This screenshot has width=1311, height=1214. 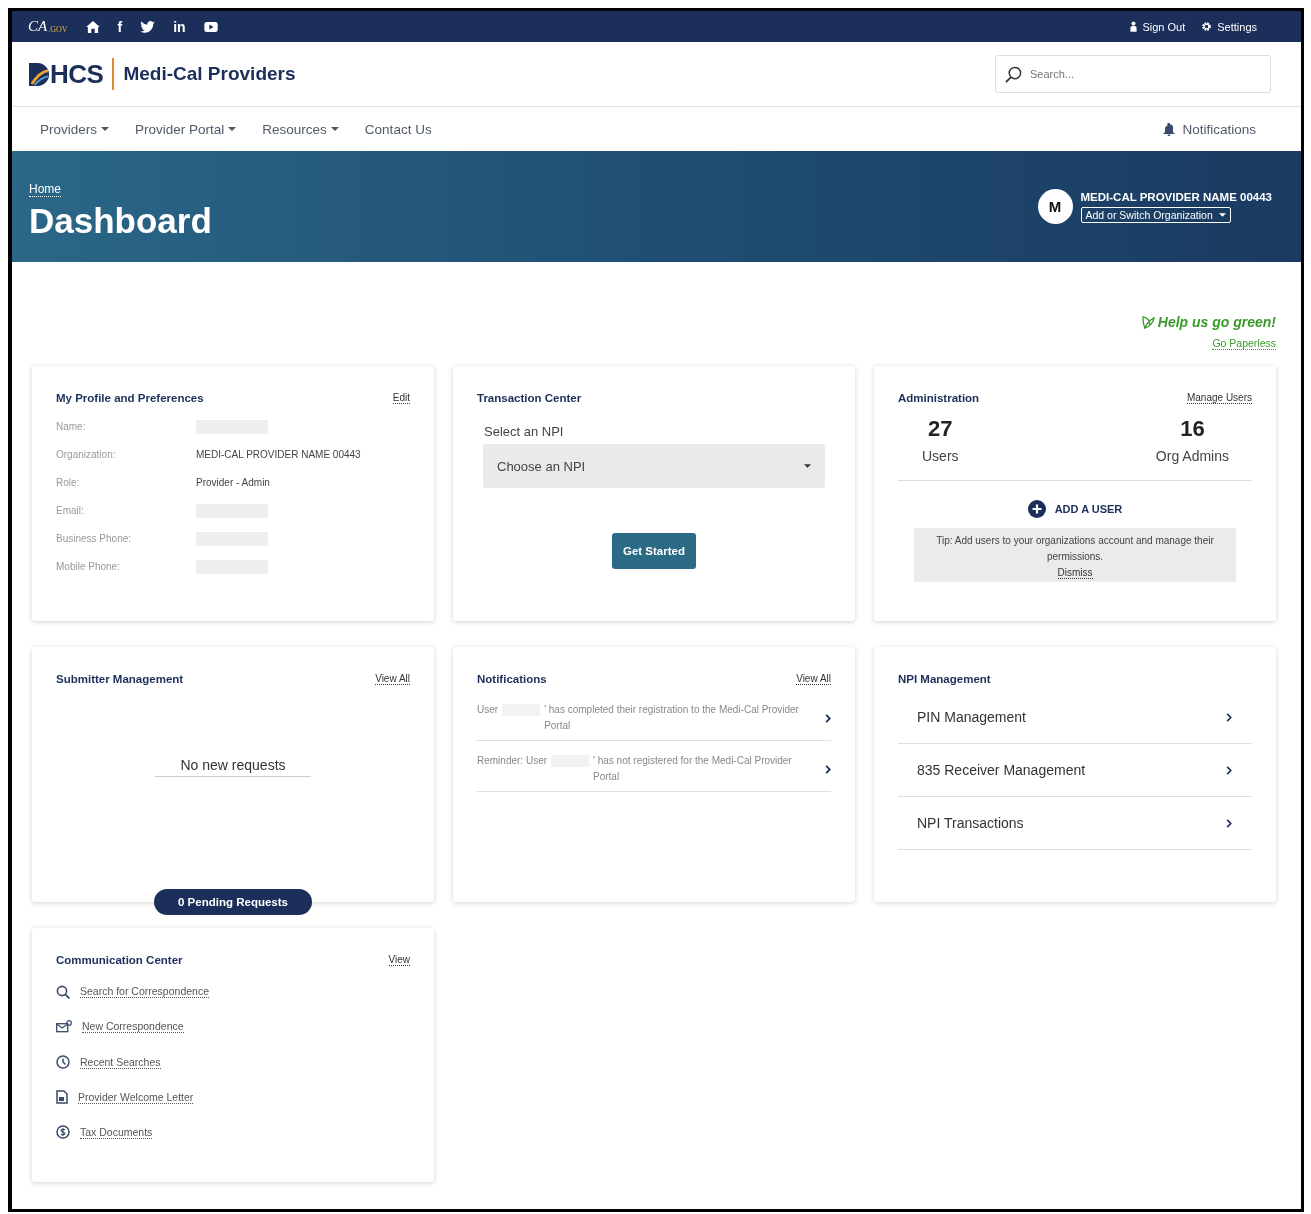 What do you see at coordinates (148, 26) in the screenshot?
I see `bird-icon` at bounding box center [148, 26].